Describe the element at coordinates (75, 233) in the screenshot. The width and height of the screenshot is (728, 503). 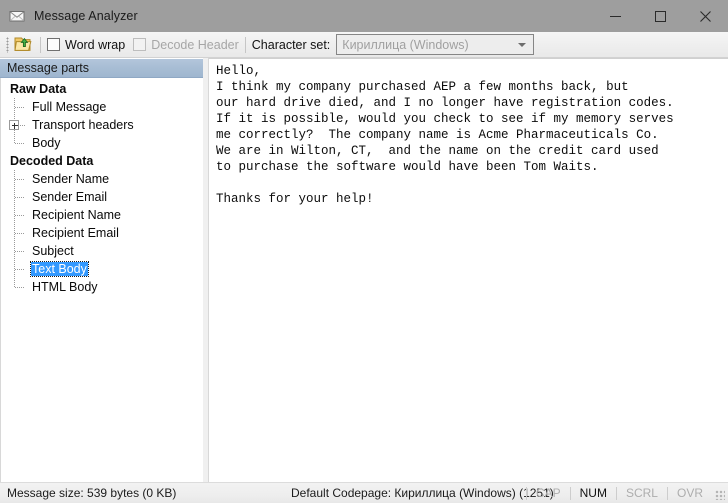
I see `tree-item-label: Recipient Email` at that location.